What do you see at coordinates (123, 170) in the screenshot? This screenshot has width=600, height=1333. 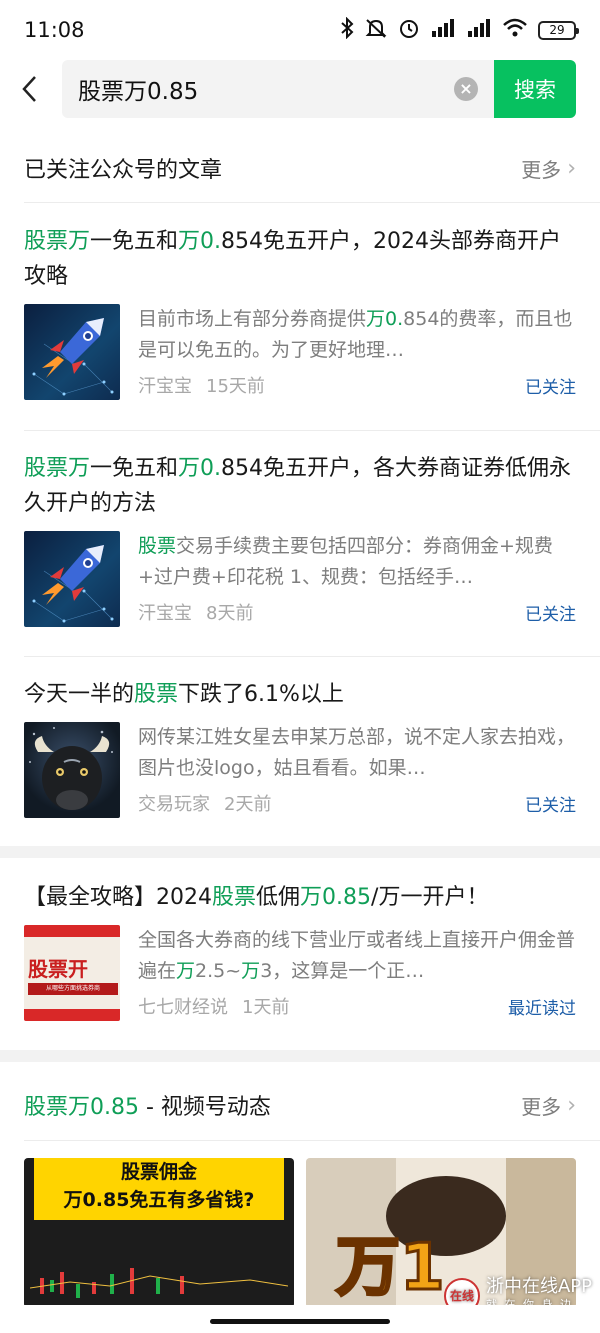 I see `section-title: 已关注公众号的文章` at bounding box center [123, 170].